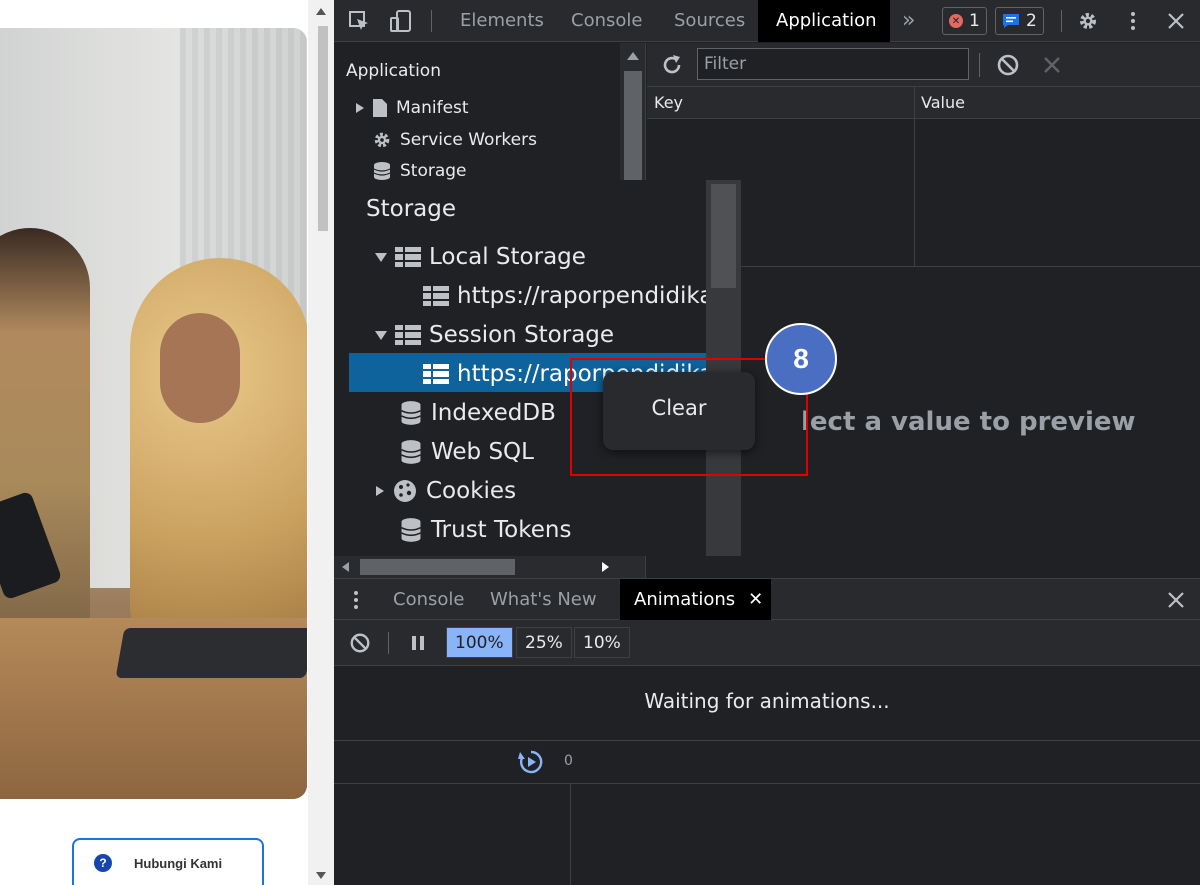 Image resolution: width=1200 pixels, height=885 pixels. What do you see at coordinates (1019, 21) in the screenshot?
I see `messages-badge: 2` at bounding box center [1019, 21].